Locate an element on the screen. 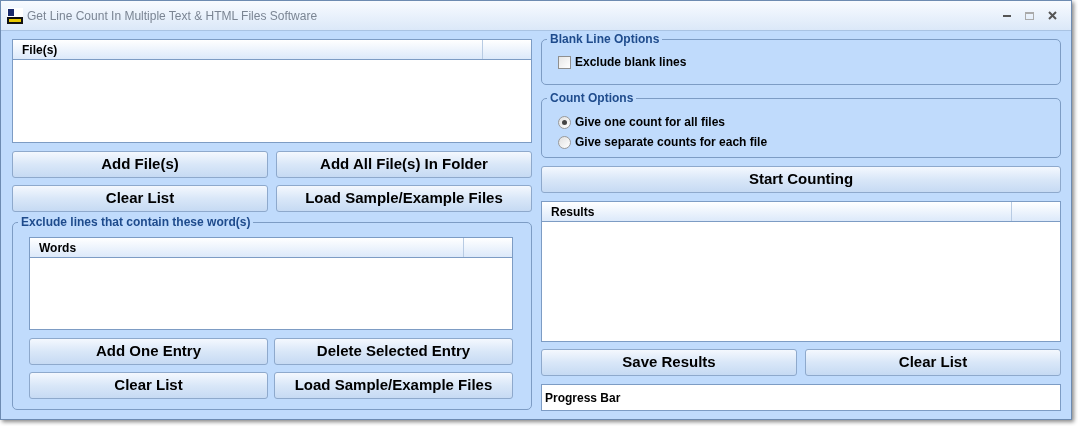 Image resolution: width=1078 pixels, height=426 pixels. button: Add All File(s) In Folder is located at coordinates (404, 164).